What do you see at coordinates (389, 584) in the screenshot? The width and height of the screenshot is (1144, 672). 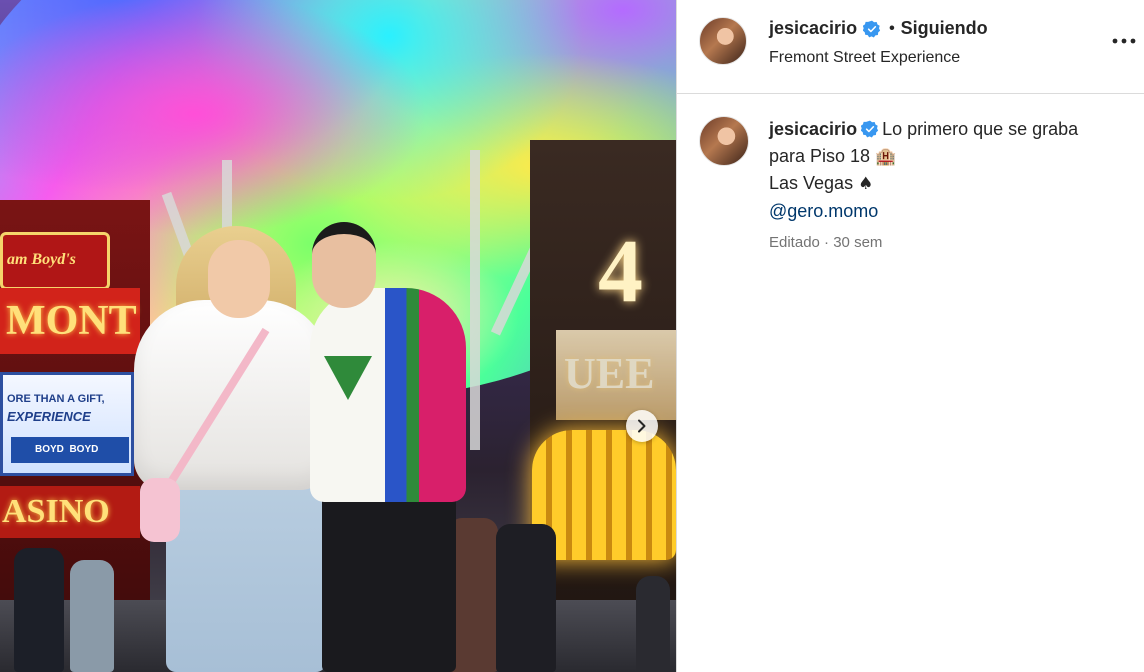 I see `man-pants` at bounding box center [389, 584].